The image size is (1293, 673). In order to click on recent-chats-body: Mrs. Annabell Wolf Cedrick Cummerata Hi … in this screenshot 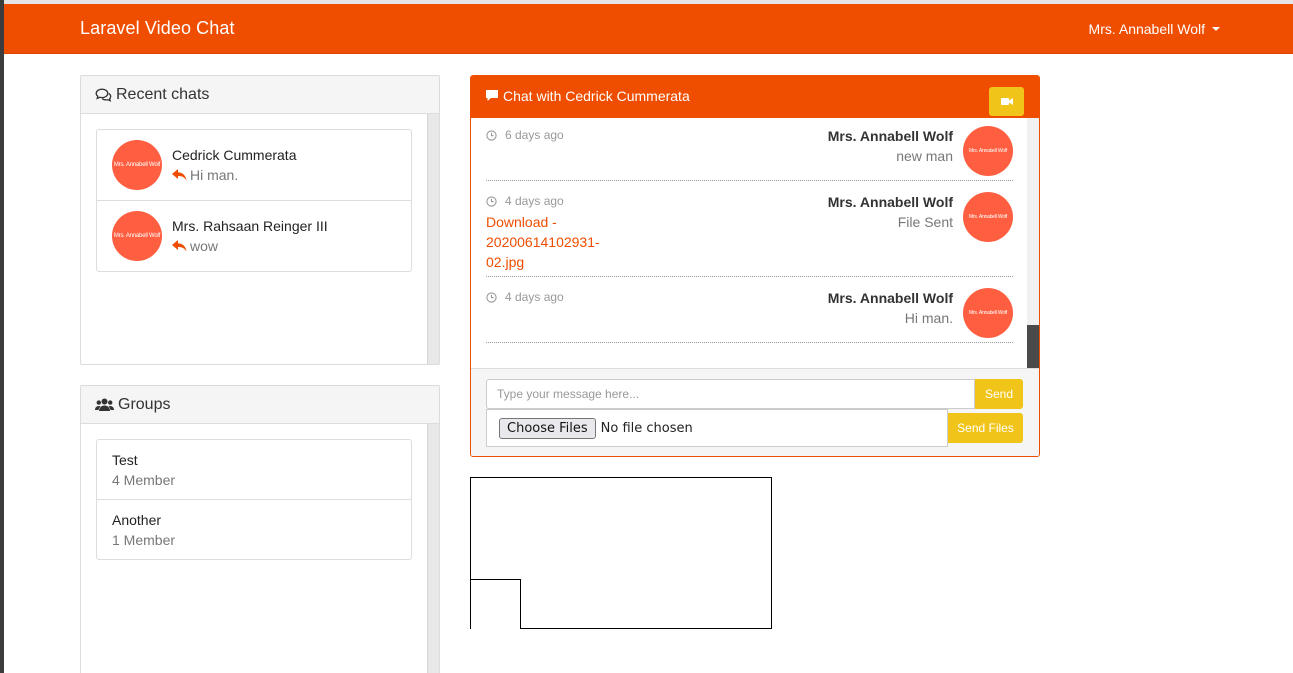, I will do `click(260, 239)`.